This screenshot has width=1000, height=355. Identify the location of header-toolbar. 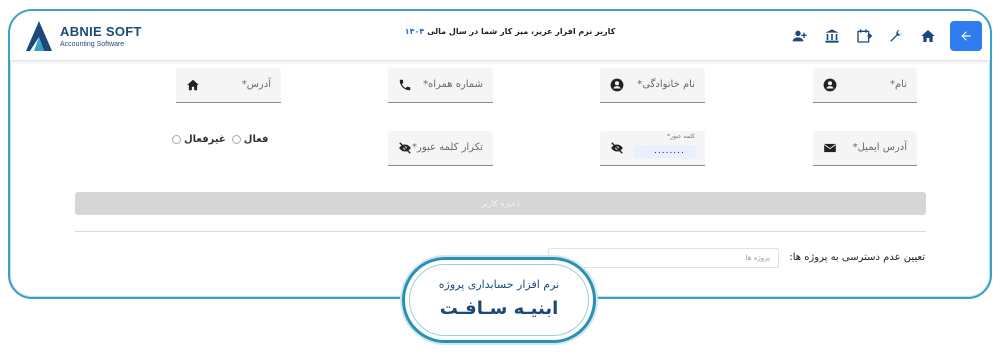
(883, 36).